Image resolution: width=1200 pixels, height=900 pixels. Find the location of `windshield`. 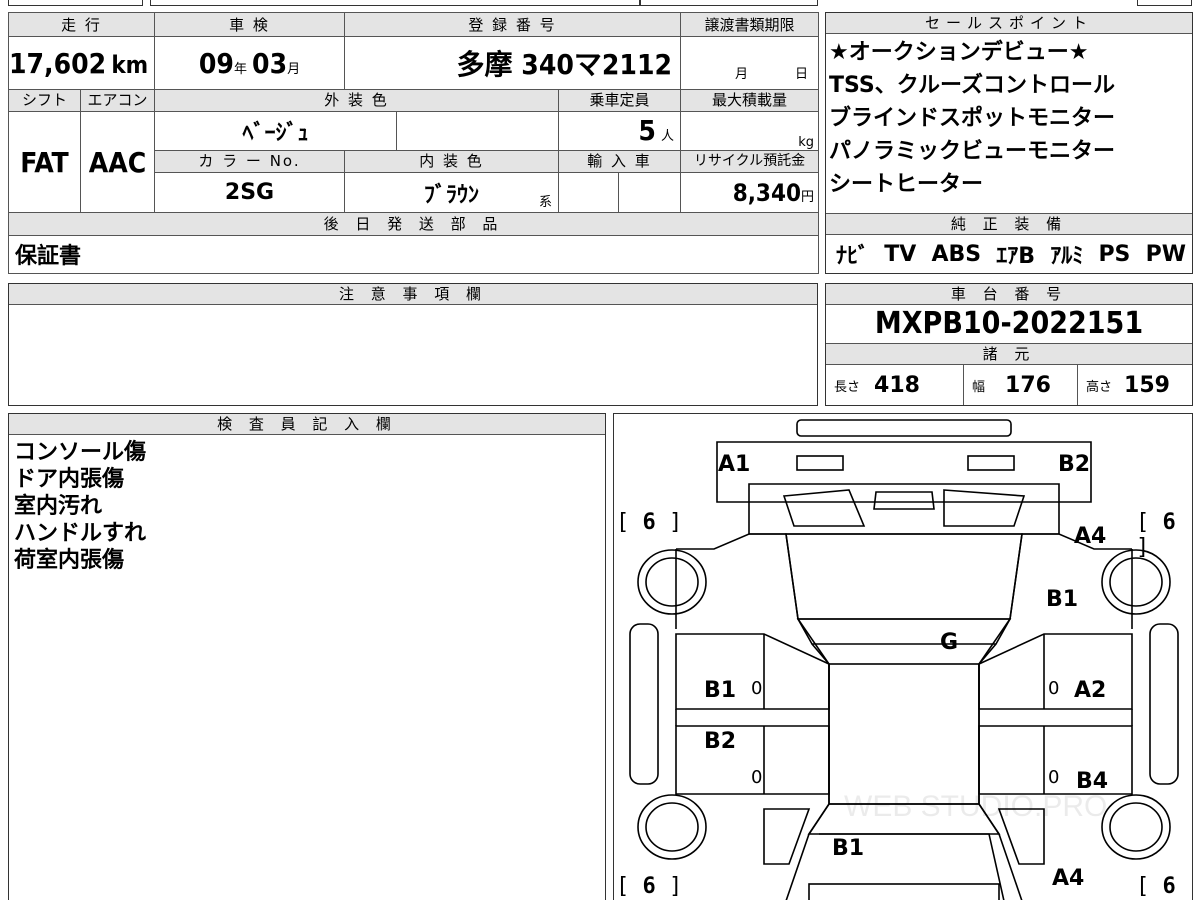

windshield is located at coordinates (904, 576).